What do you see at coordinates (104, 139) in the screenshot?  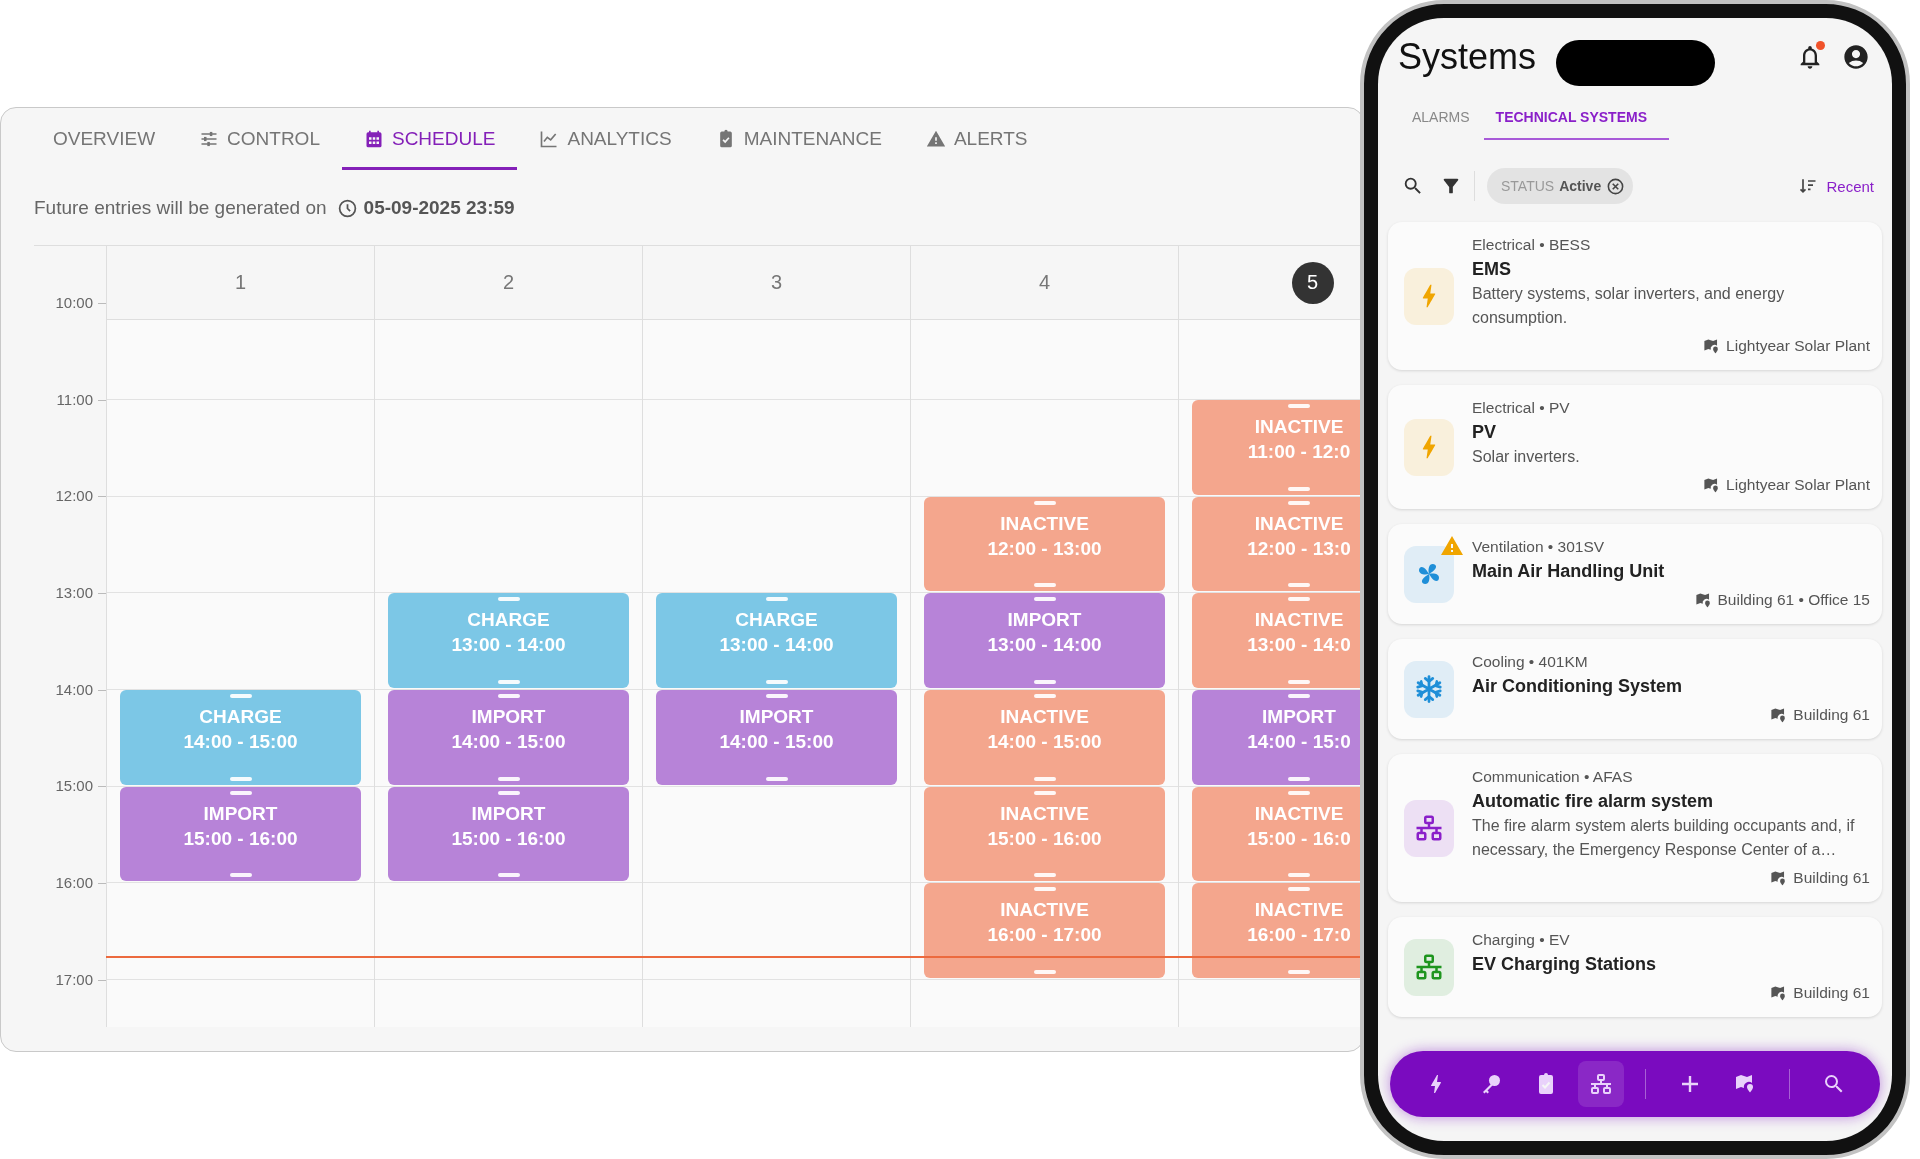 I see `tab: OVERVIEW` at bounding box center [104, 139].